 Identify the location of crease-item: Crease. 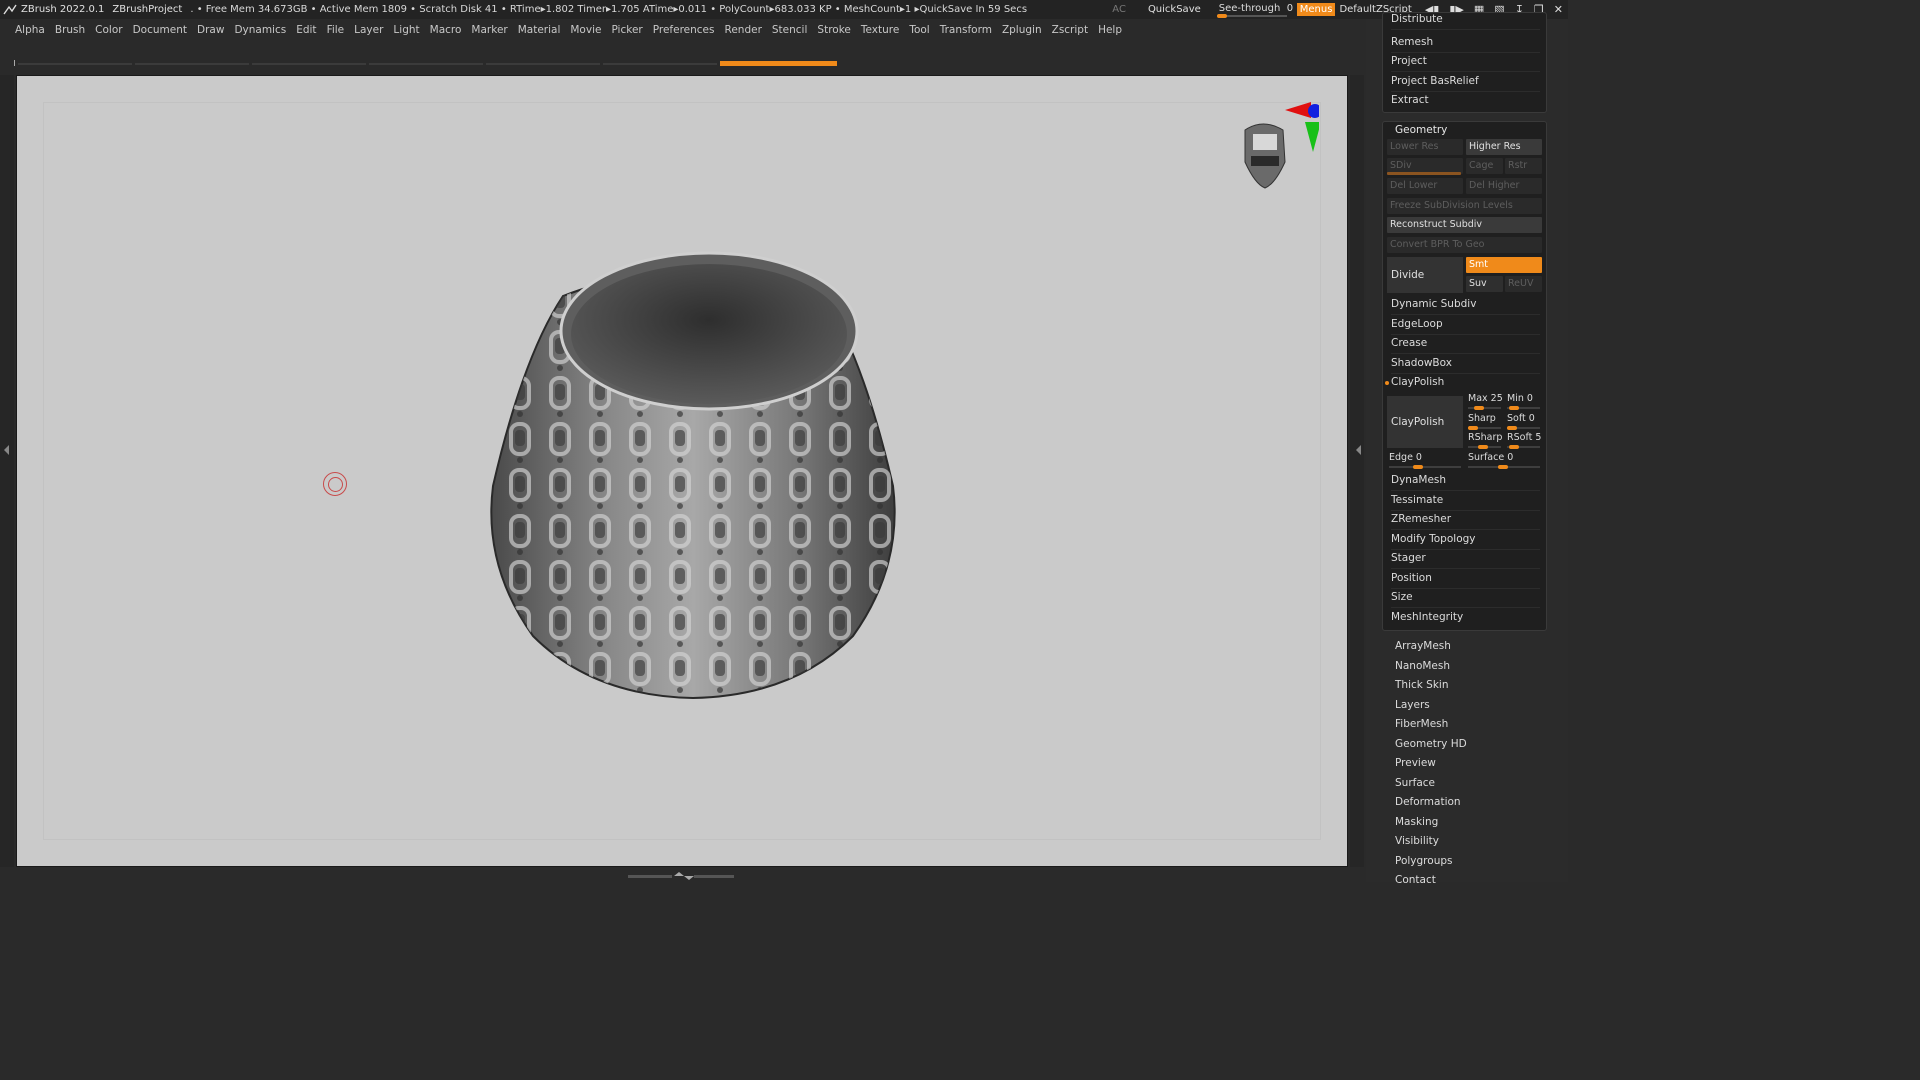
(1465, 344).